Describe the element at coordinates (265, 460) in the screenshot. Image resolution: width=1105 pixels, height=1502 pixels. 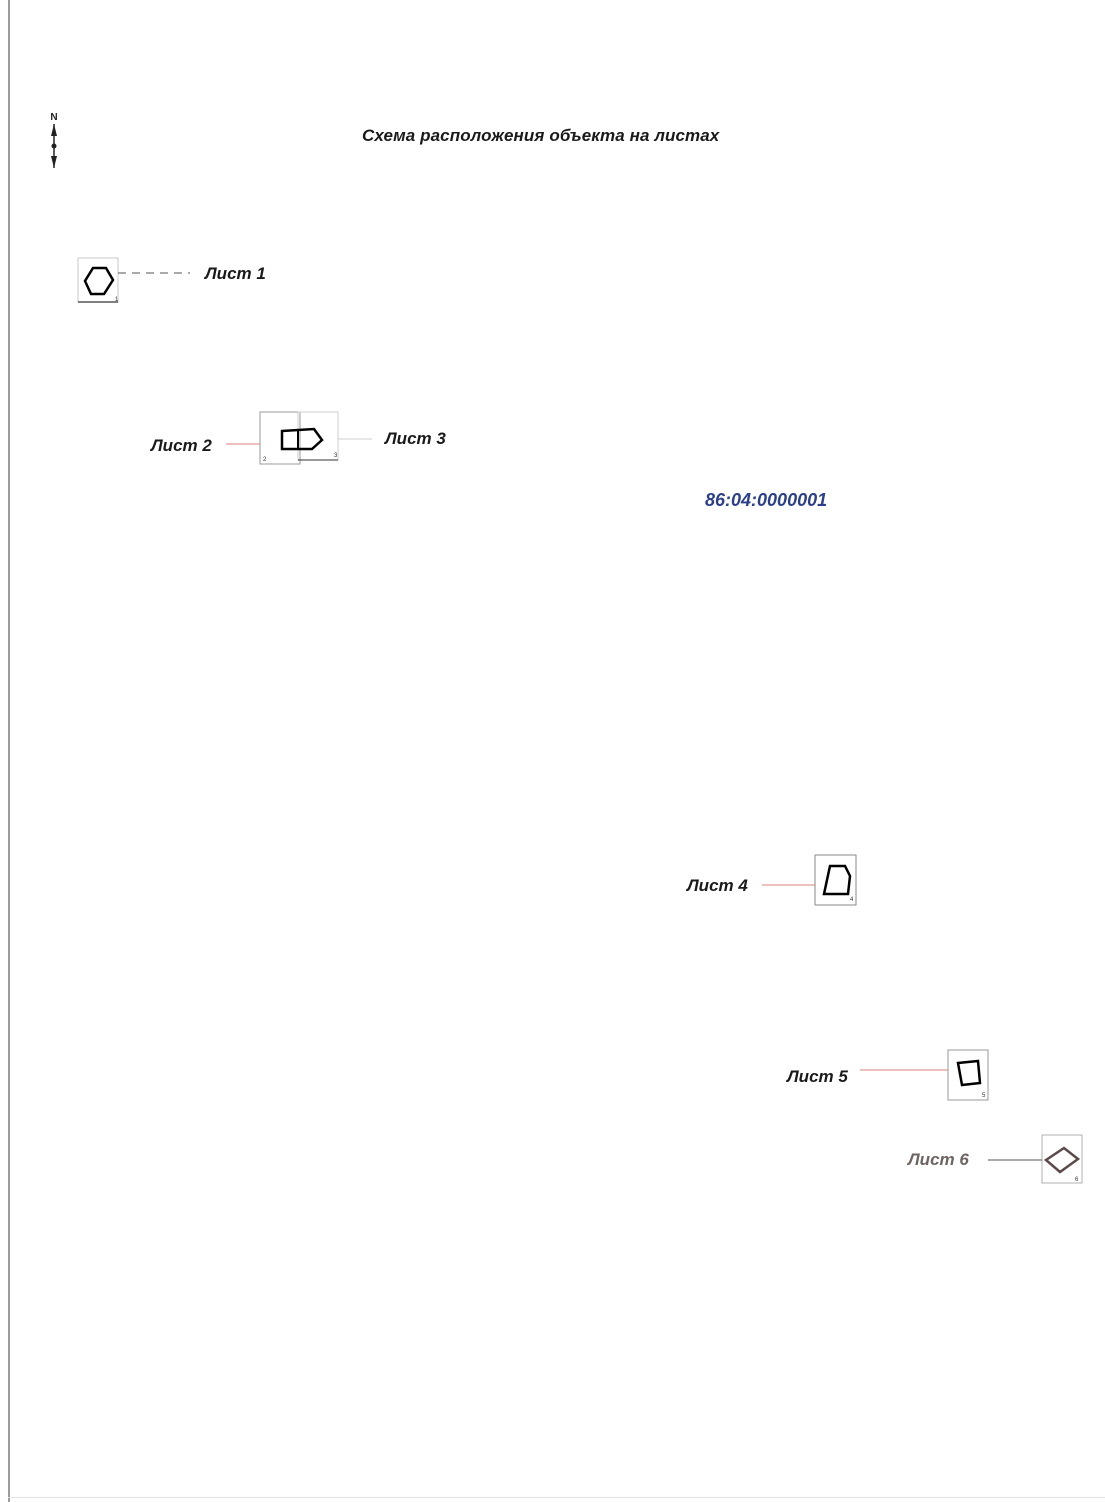
I see `sheet-2-number: 2` at that location.